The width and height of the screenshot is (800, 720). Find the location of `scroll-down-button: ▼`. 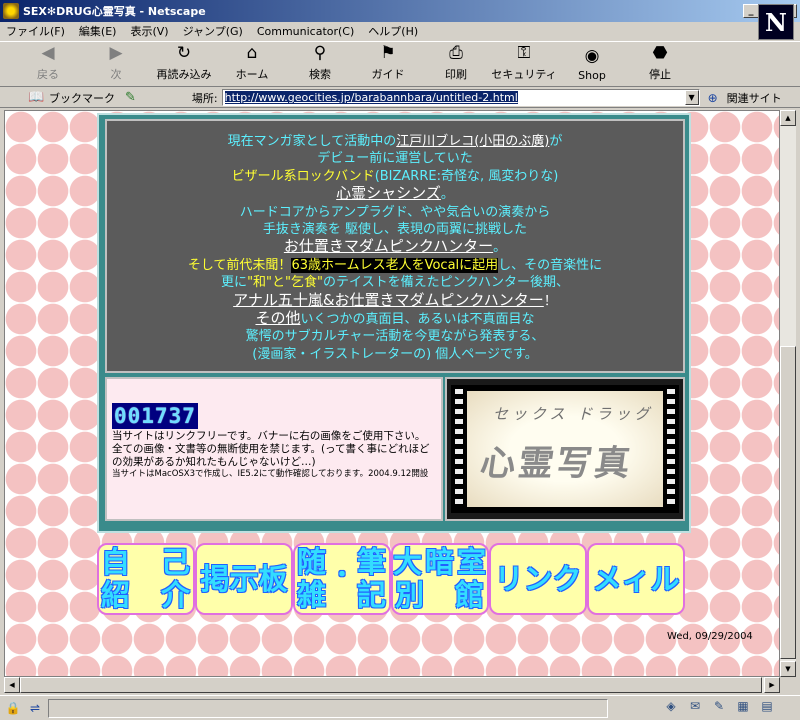

scroll-down-button: ▼ is located at coordinates (788, 669).